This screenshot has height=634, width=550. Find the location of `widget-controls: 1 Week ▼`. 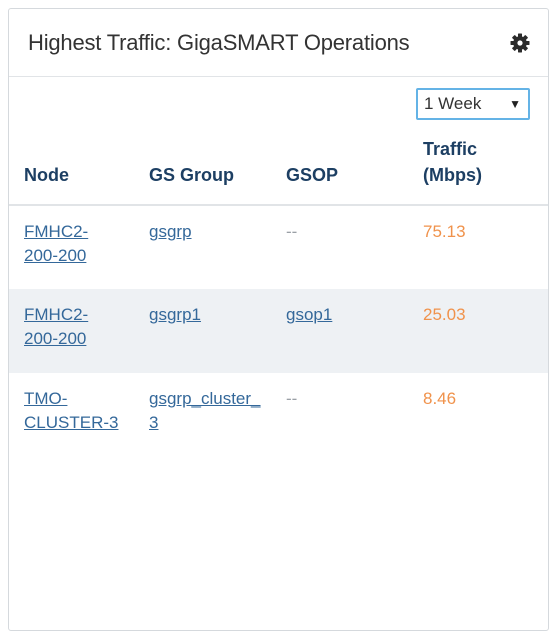

widget-controls: 1 Week ▼ is located at coordinates (278, 101).